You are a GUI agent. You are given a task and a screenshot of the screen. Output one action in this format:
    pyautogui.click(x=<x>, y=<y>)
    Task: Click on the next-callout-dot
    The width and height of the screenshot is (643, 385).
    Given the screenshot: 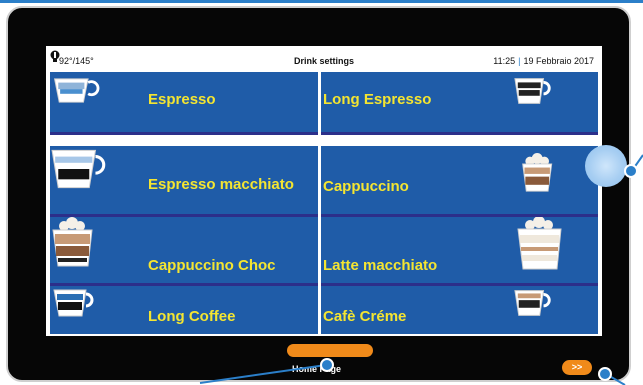 What is the action you would take?
    pyautogui.click(x=605, y=374)
    